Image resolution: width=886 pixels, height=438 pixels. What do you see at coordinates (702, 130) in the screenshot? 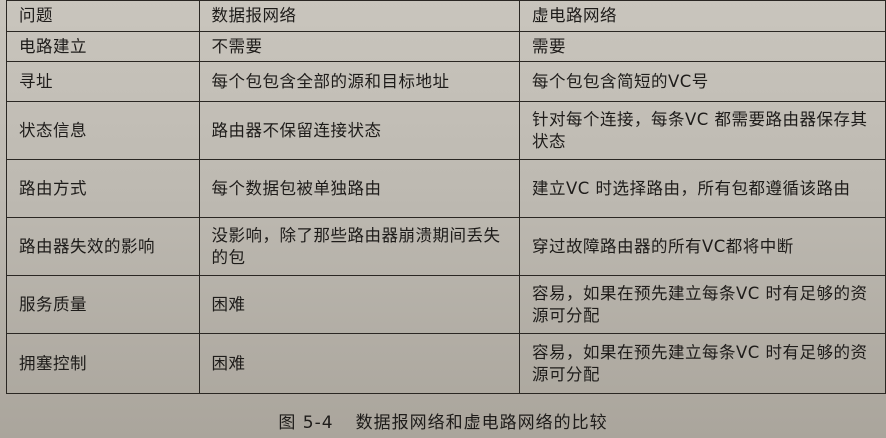
I see `virtual-circuit-cell: 针对每个连接，每条VC 都需要路由器保存其状态` at bounding box center [702, 130].